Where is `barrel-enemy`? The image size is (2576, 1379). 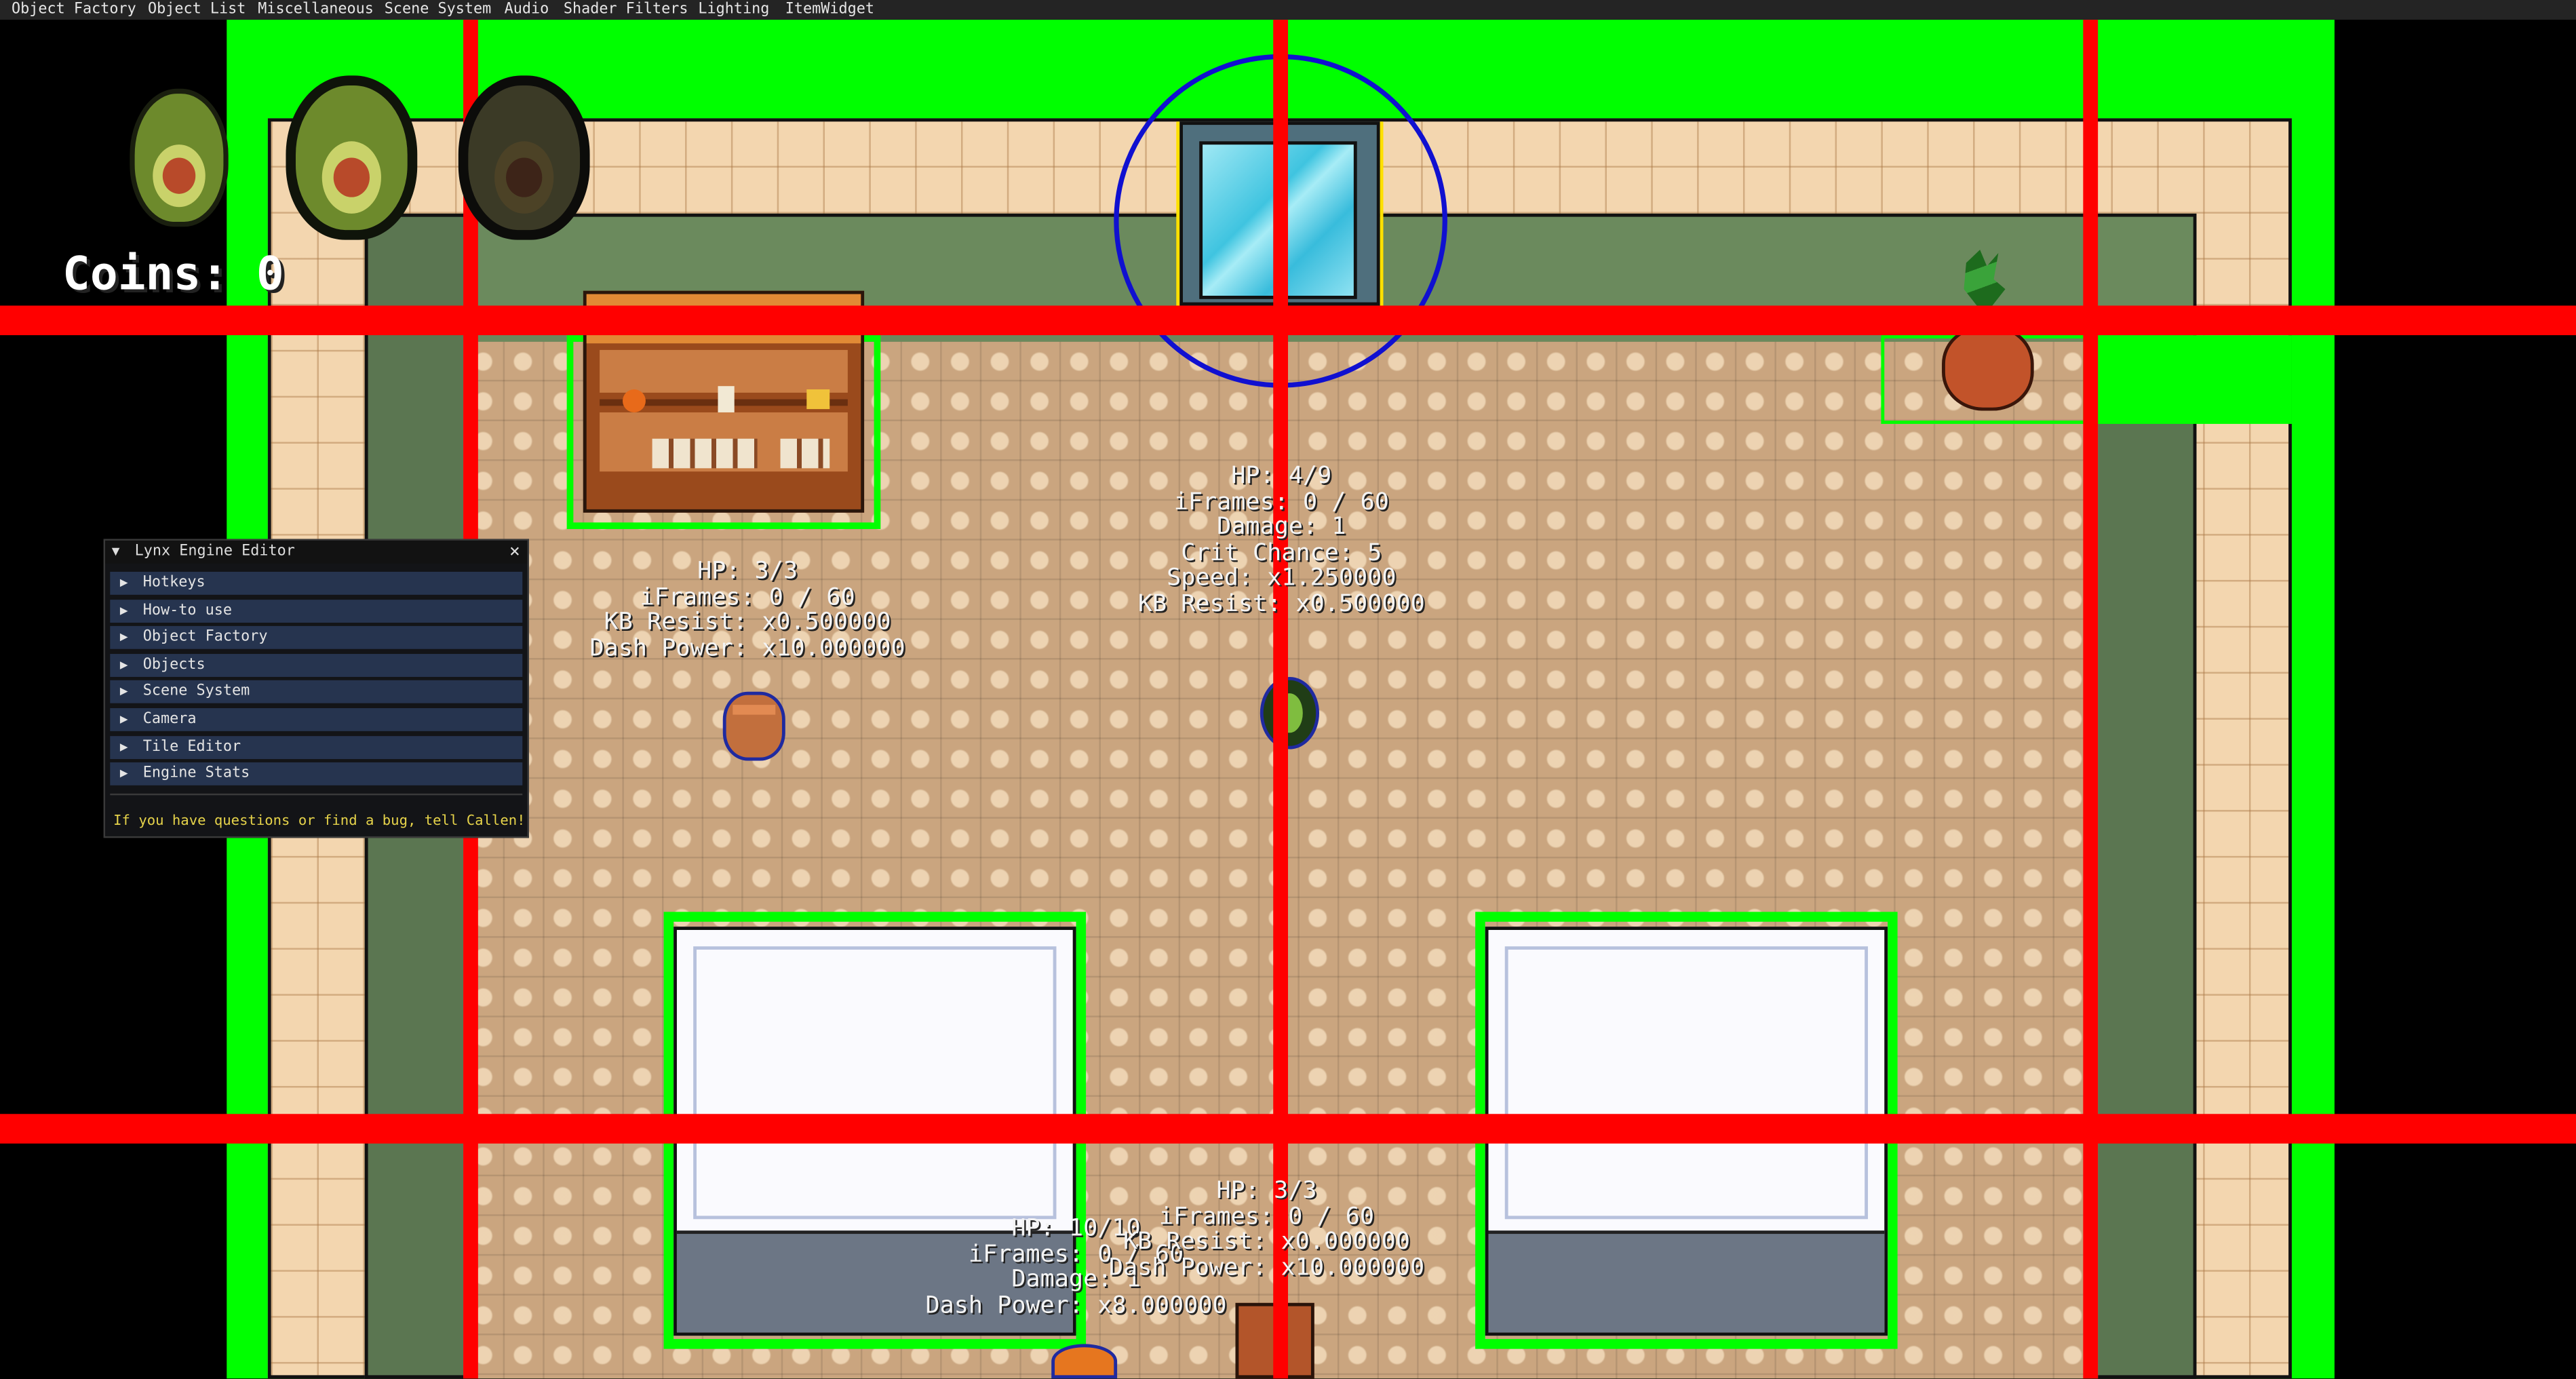 barrel-enemy is located at coordinates (753, 726).